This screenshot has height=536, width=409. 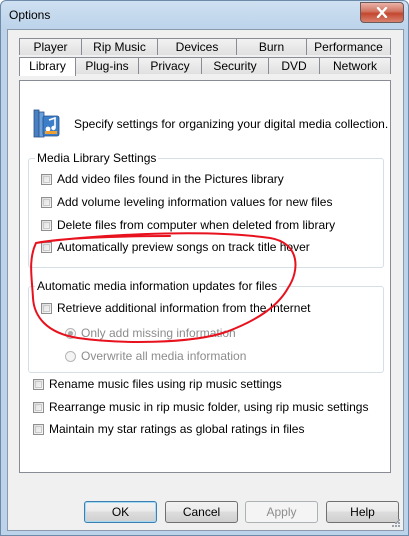 I want to click on radio-overwrite-all: Overwrite all media information, so click(x=155, y=356).